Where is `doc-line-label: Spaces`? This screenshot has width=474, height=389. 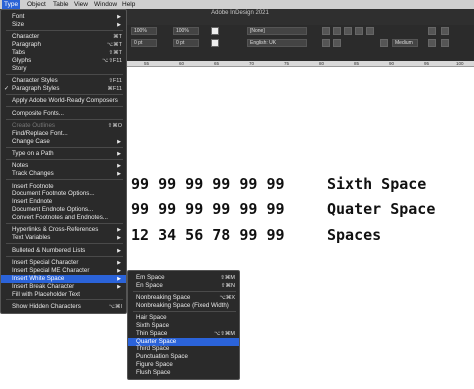 doc-line-label: Spaces is located at coordinates (354, 235).